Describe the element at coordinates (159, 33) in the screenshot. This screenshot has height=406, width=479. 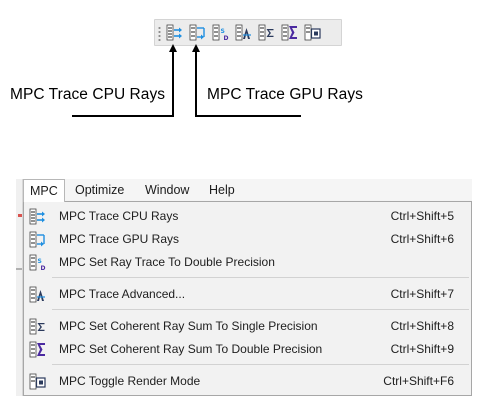
I see `toolbar-grip` at that location.